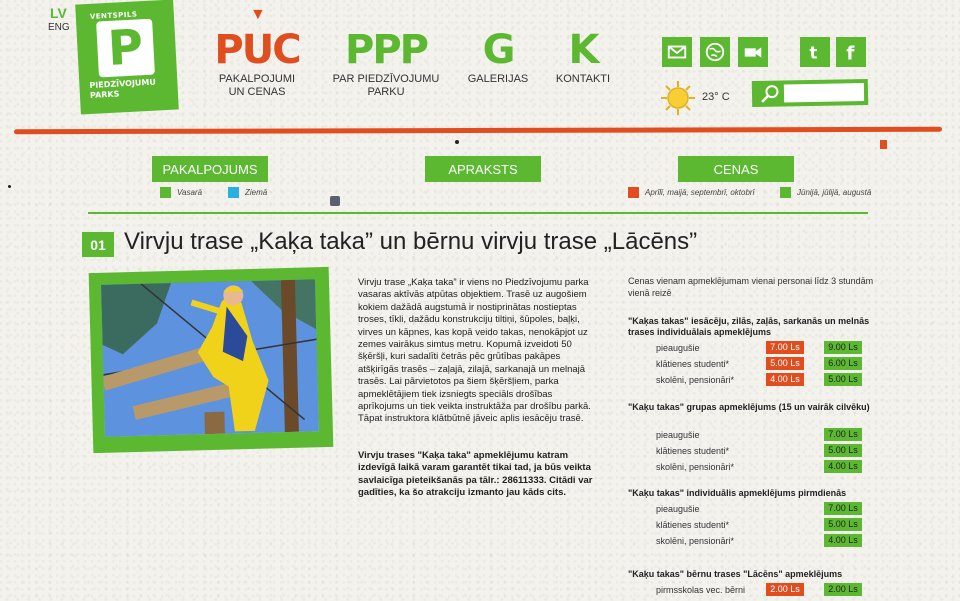  Describe the element at coordinates (633, 192) in the screenshot. I see `legend-season-1-swatch` at that location.